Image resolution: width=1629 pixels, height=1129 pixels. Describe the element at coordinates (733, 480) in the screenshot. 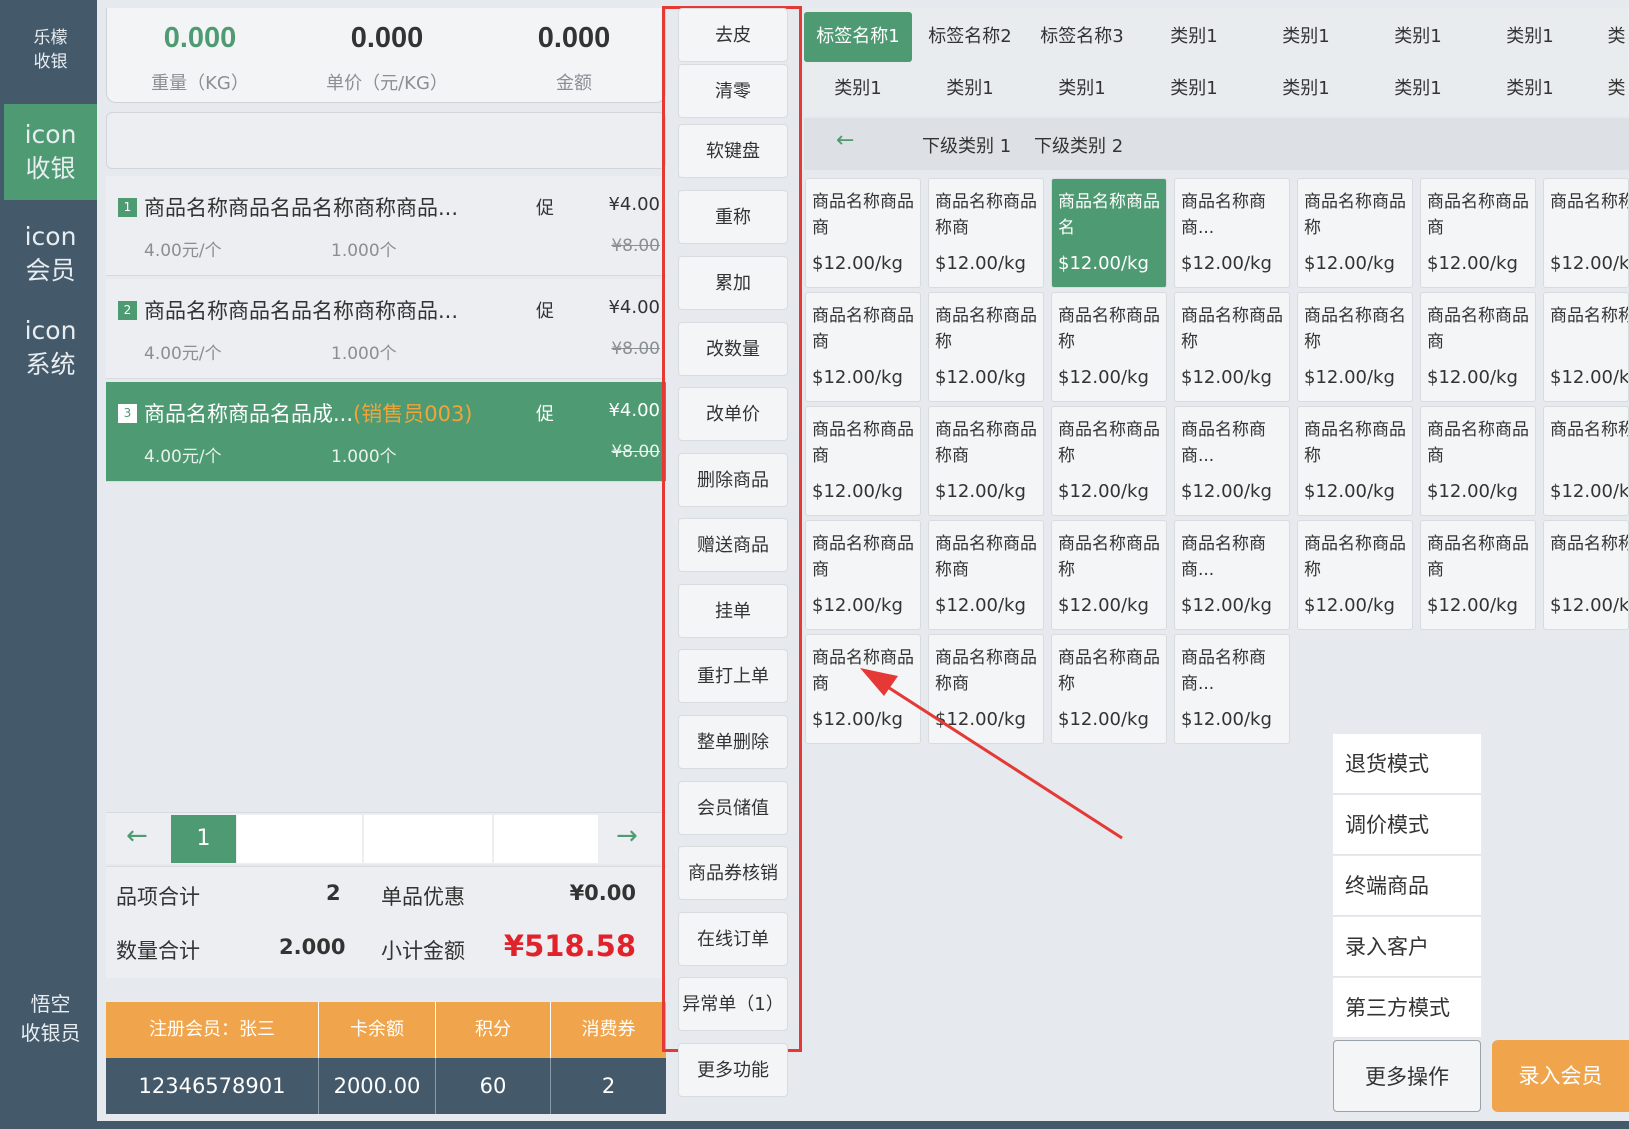

I see `delete-item-button: 删除商品` at that location.